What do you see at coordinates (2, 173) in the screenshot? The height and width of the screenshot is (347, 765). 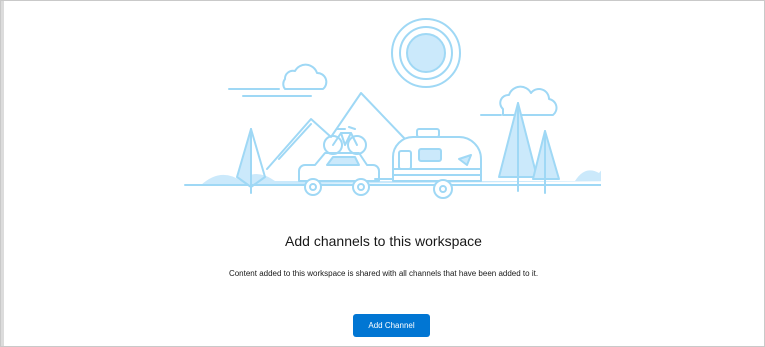 I see `panel-left-edge` at bounding box center [2, 173].